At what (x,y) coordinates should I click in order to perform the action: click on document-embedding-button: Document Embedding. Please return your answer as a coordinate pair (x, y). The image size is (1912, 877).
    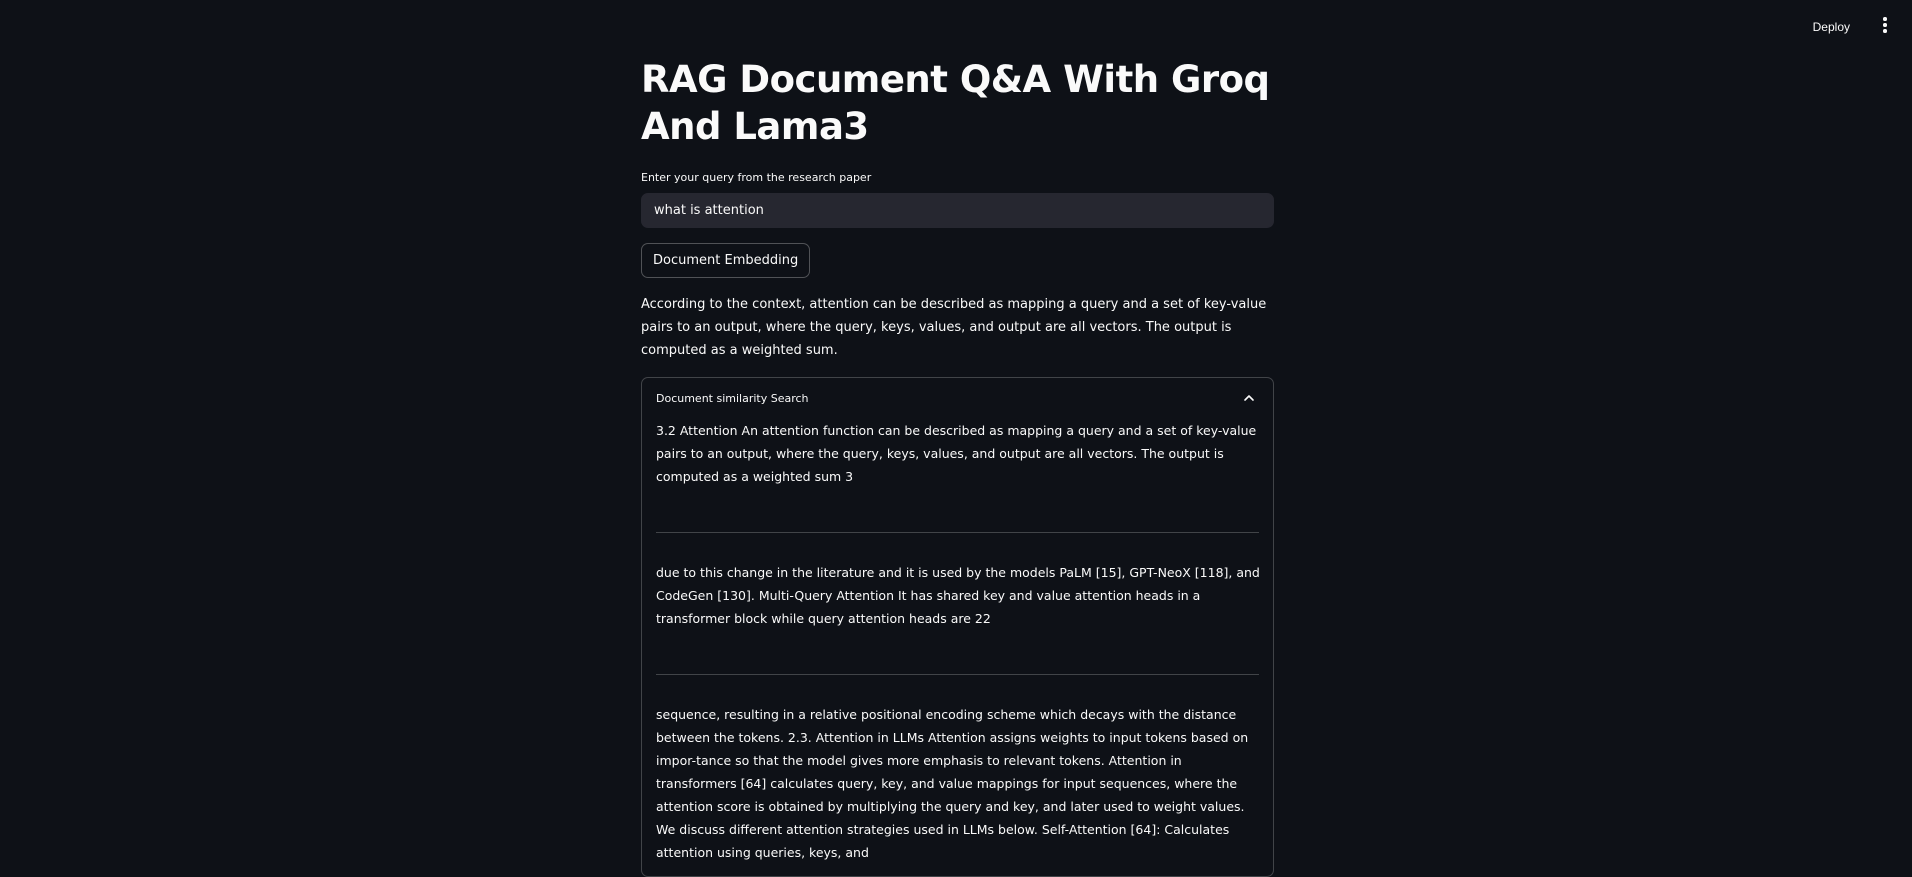
    Looking at the image, I should click on (726, 260).